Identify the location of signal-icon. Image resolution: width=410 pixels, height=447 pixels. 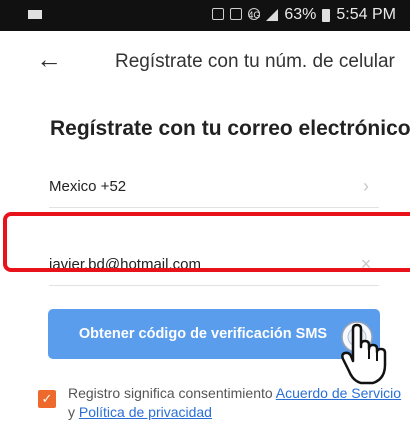
(272, 15).